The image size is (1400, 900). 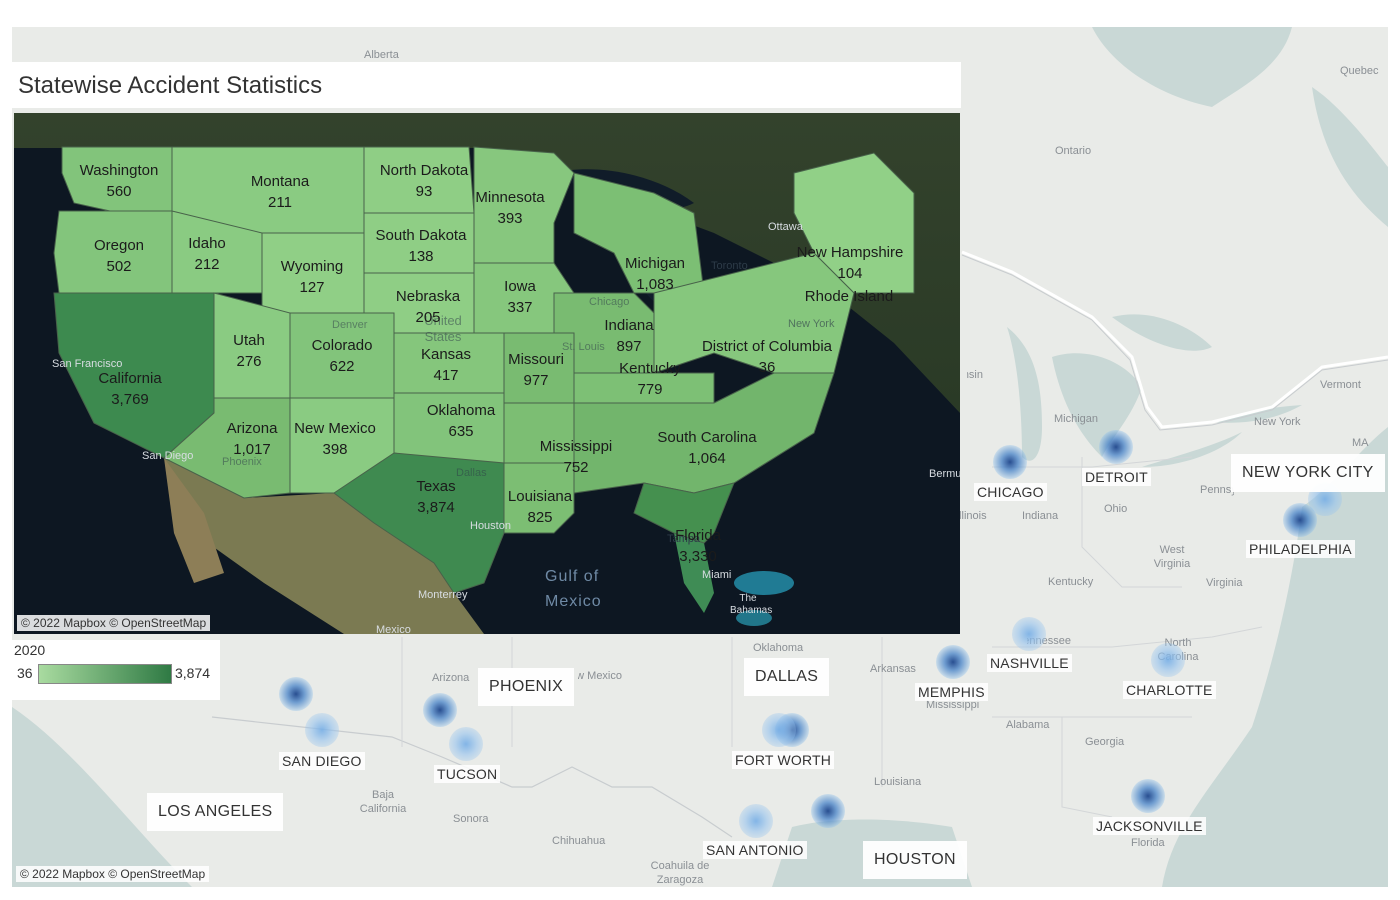 I want to click on state-name: Florida, so click(x=698, y=535).